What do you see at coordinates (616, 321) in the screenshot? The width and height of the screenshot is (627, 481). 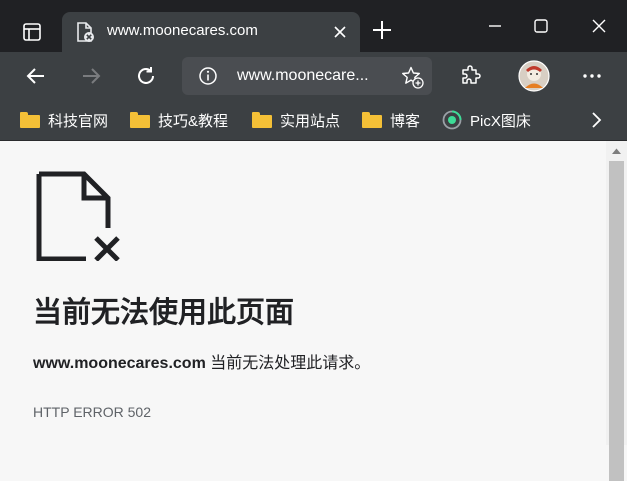 I see `scrollbar-thumb` at bounding box center [616, 321].